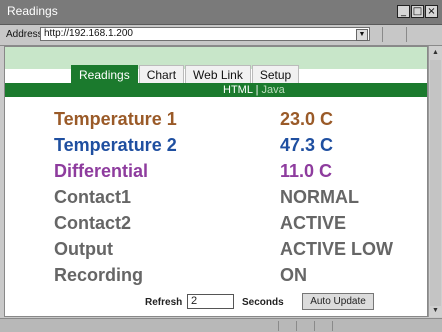  I want to click on address-url: http://192.168.1.200, so click(88, 33).